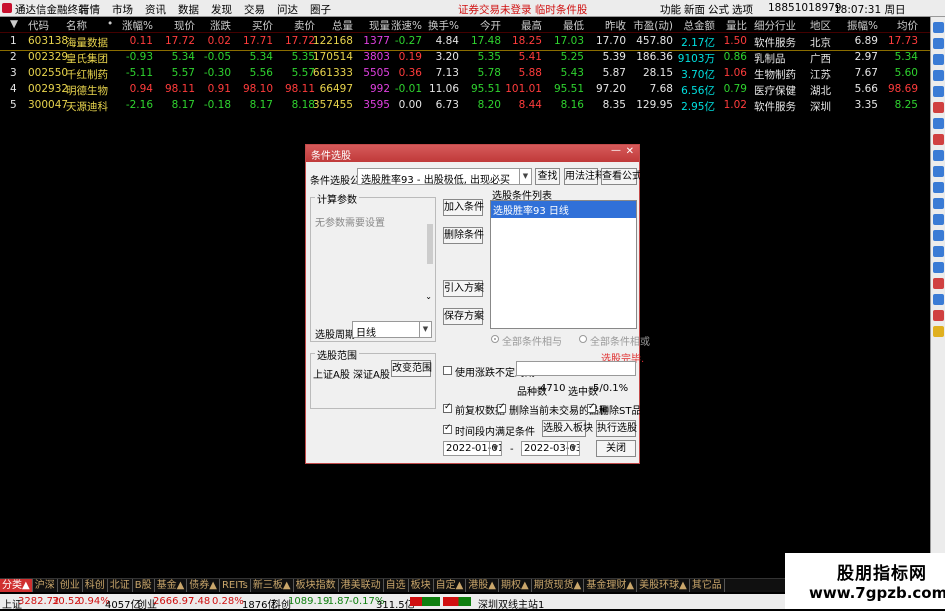  What do you see at coordinates (406, 25) in the screenshot?
I see `col-speed: 涨速%` at bounding box center [406, 25].